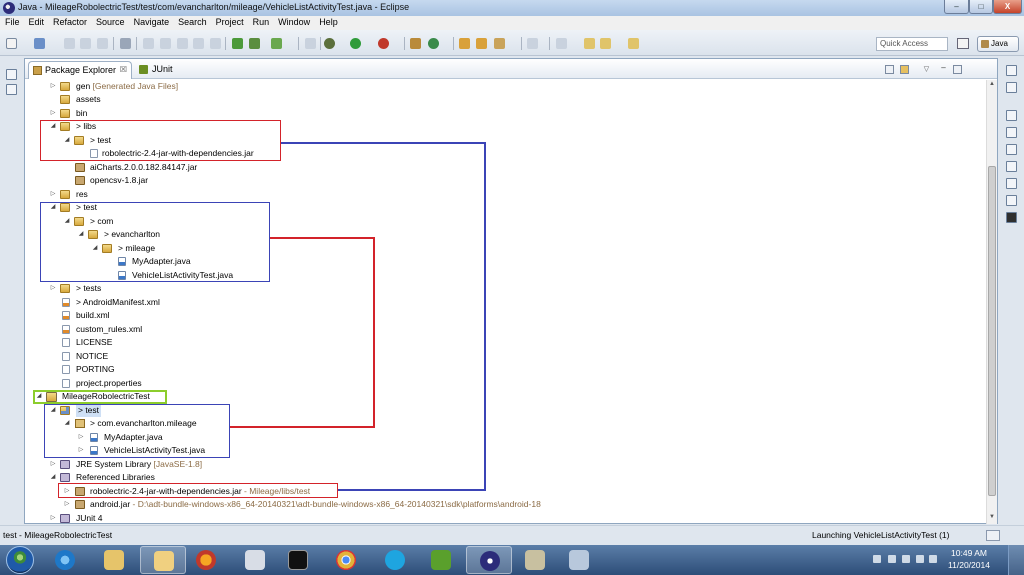 The height and width of the screenshot is (575, 1024). What do you see at coordinates (261, 23) in the screenshot?
I see `menu-run: Run` at bounding box center [261, 23].